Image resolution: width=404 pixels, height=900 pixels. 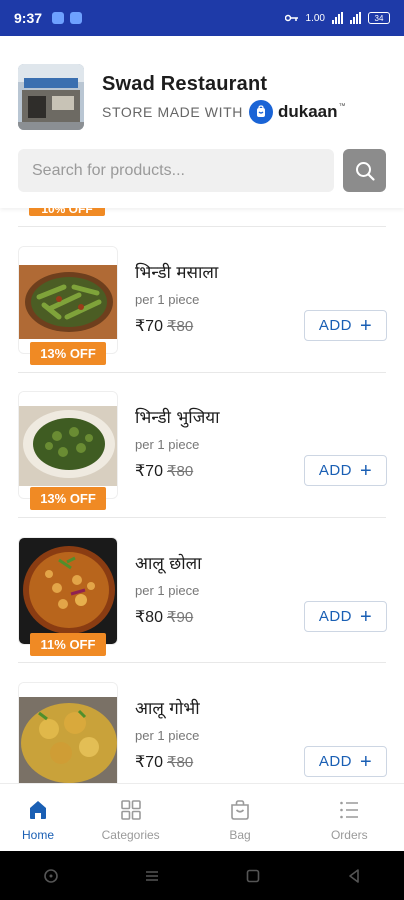 I want to click on bhindi-masala-photo, so click(x=68, y=300).